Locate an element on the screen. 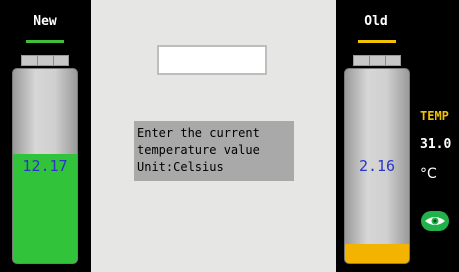 The image size is (459, 272). old-battery-fill is located at coordinates (377, 253).